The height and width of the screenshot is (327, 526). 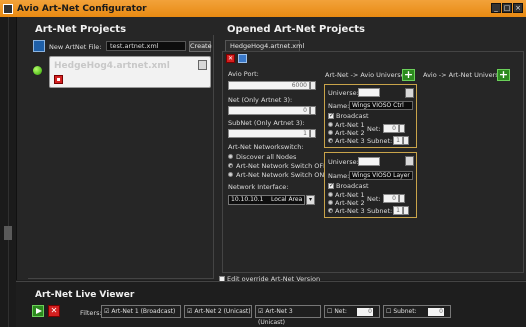 What do you see at coordinates (200, 46) in the screenshot?
I see `create-button: Create` at bounding box center [200, 46].